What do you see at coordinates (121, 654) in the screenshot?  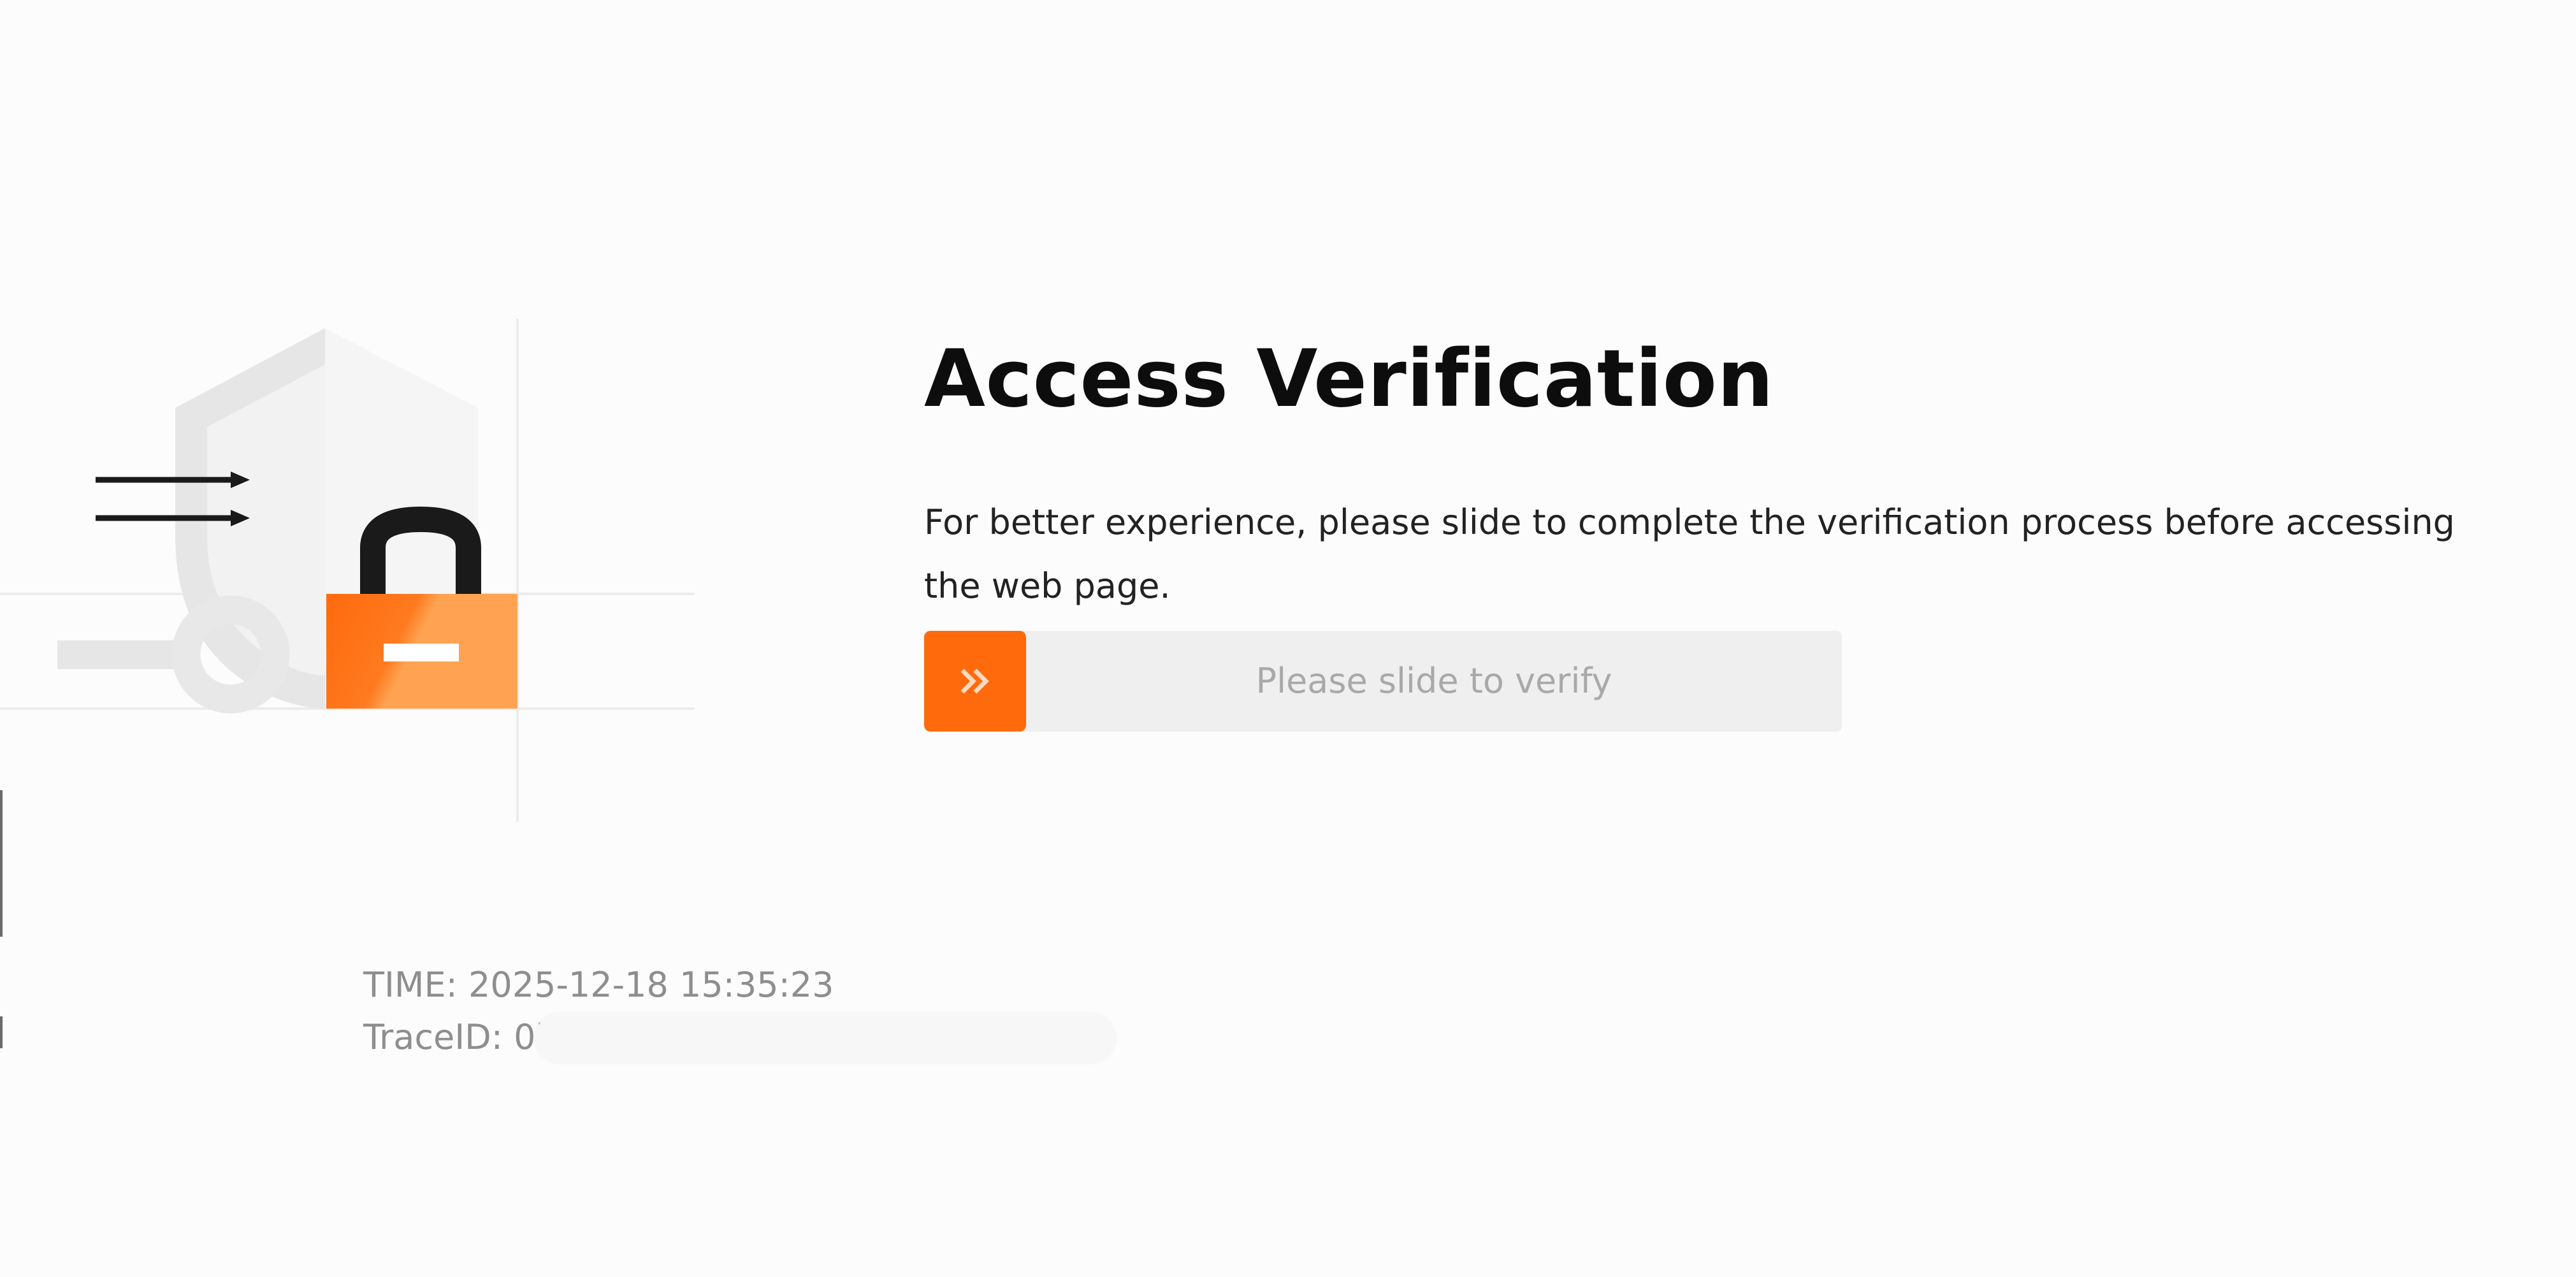 I see `key-stem-shape` at bounding box center [121, 654].